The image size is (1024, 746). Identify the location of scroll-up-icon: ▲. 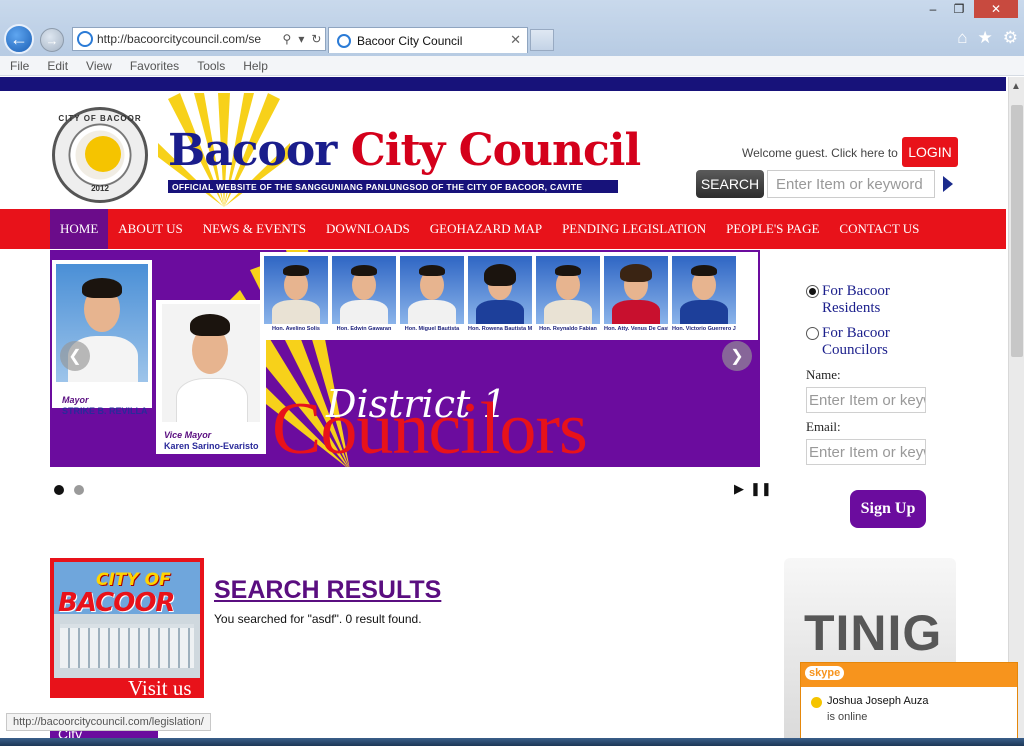
(1016, 86).